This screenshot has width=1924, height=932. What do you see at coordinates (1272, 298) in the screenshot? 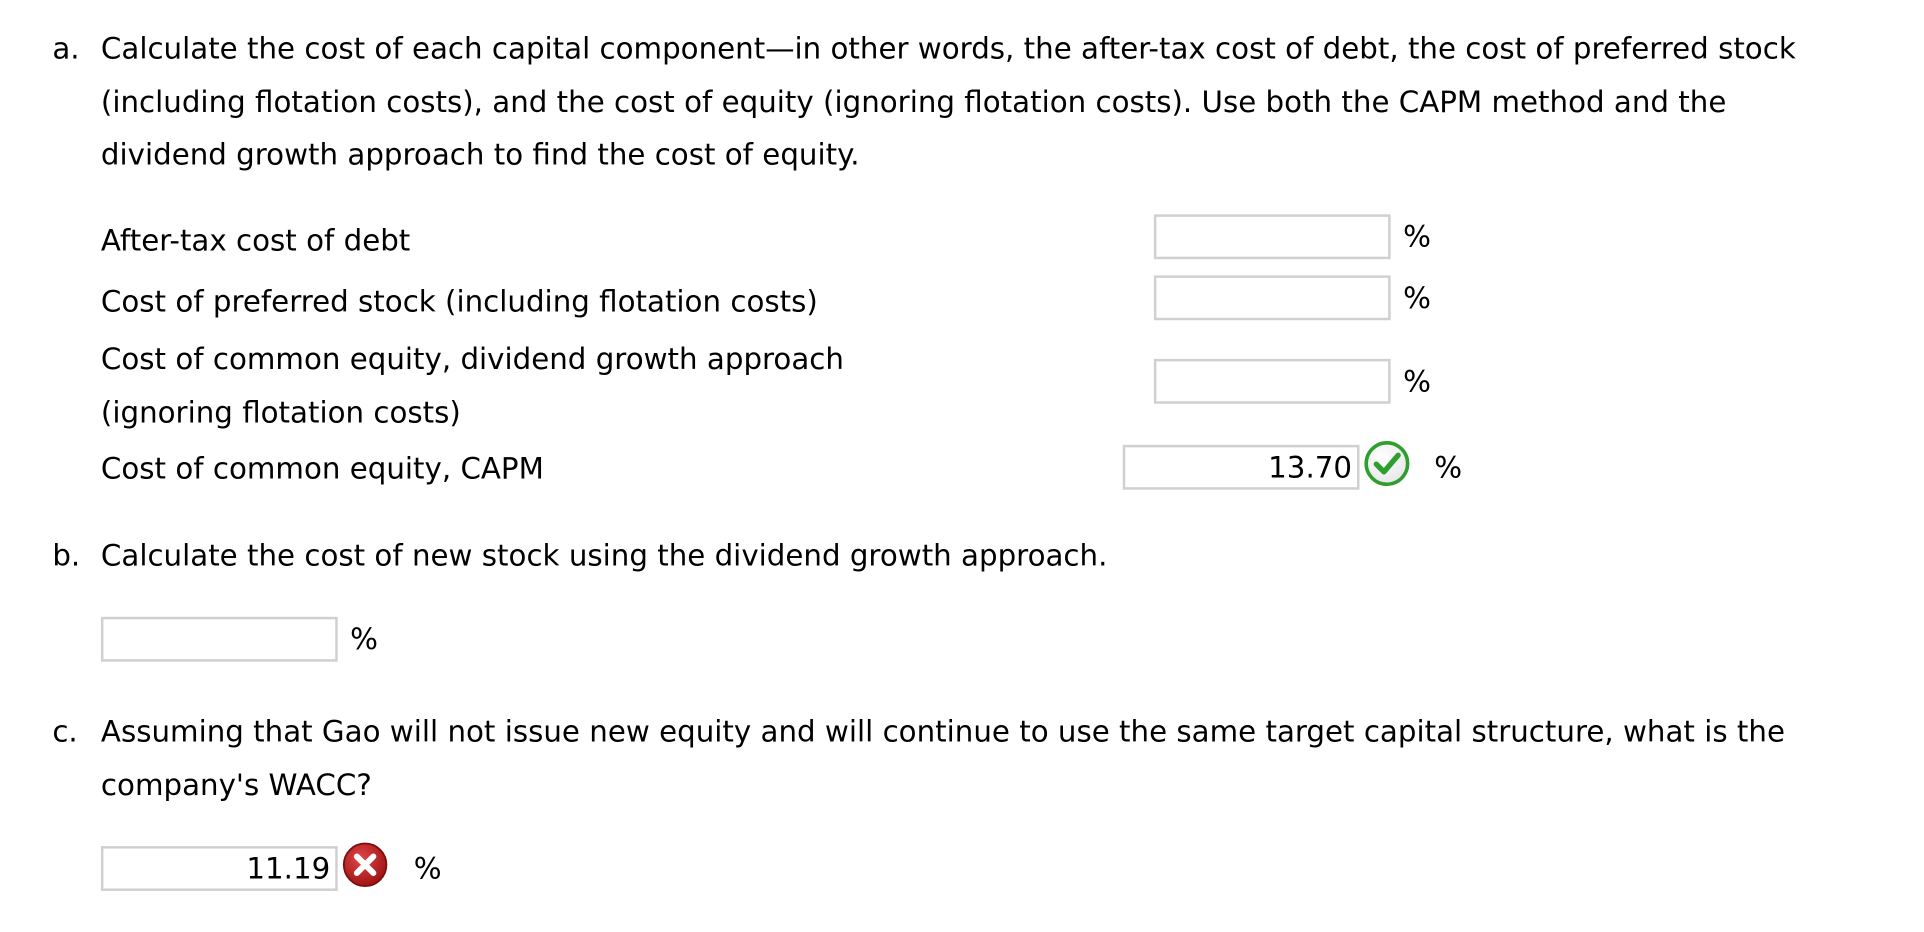
I see `cost-of-preferred-stock-input` at bounding box center [1272, 298].